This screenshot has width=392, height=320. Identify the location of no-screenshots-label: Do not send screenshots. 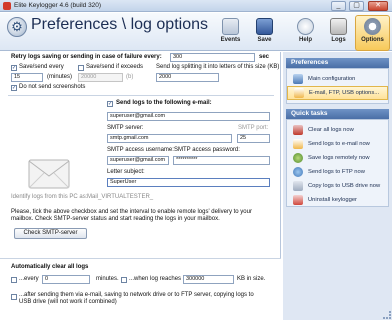
(52, 87).